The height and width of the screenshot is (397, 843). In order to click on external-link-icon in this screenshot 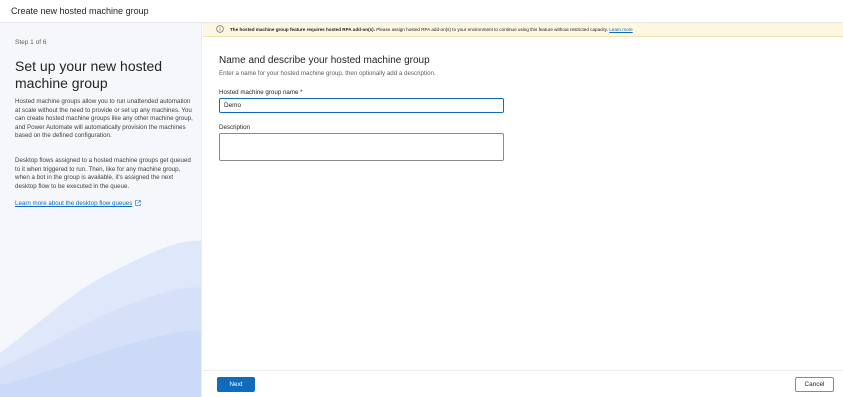, I will do `click(138, 203)`.